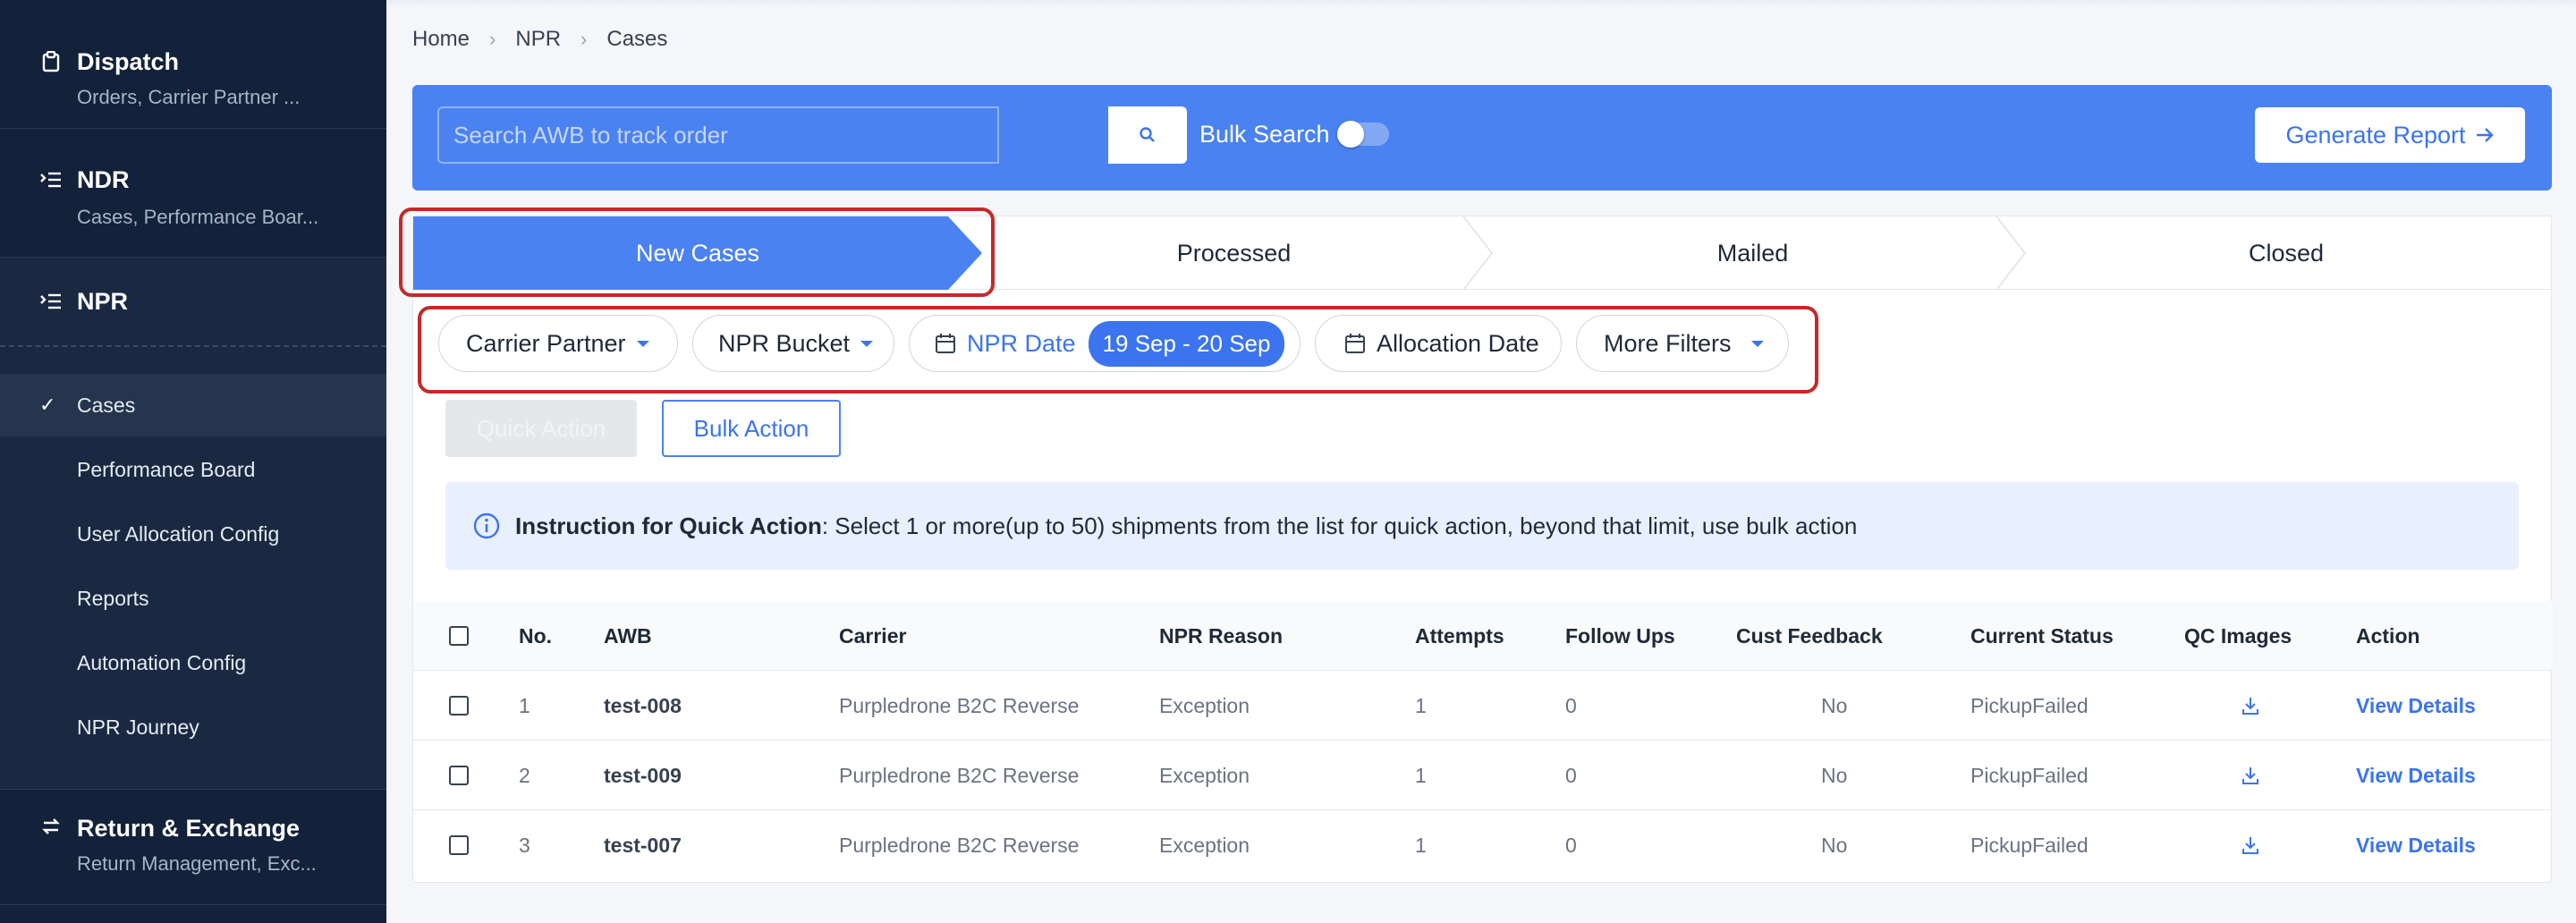 The image size is (2576, 923). What do you see at coordinates (643, 845) in the screenshot?
I see `cell-awb: test-007` at bounding box center [643, 845].